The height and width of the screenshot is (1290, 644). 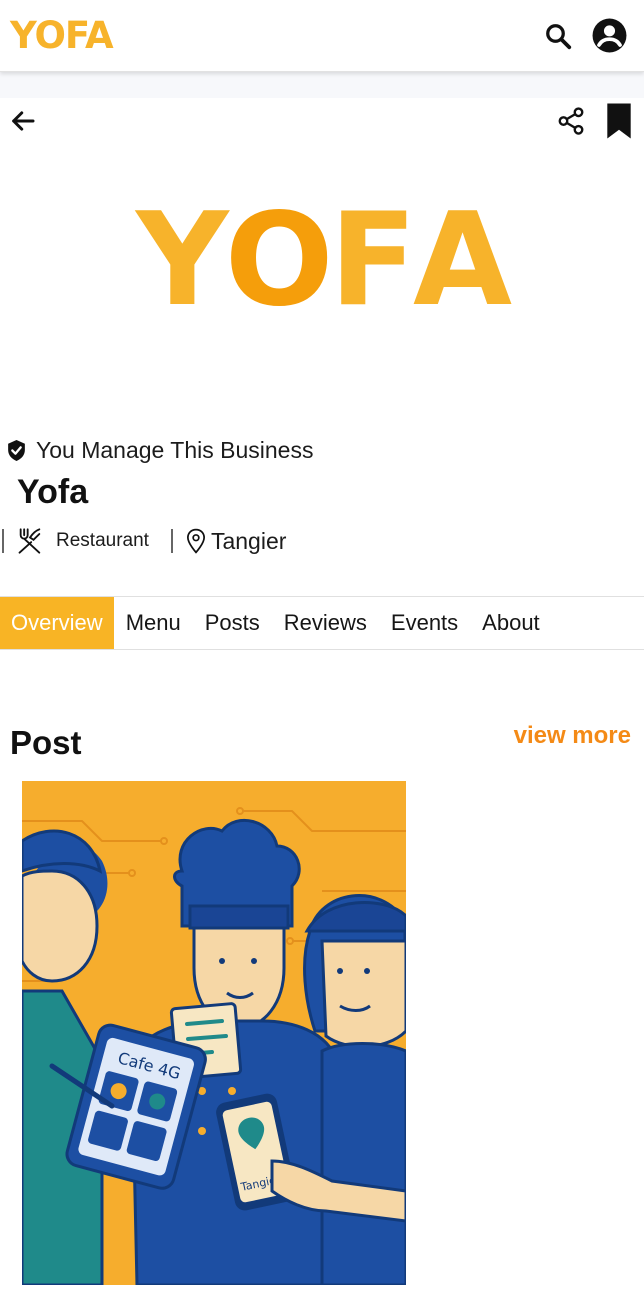 I want to click on tab-reviews: Reviews, so click(x=325, y=623).